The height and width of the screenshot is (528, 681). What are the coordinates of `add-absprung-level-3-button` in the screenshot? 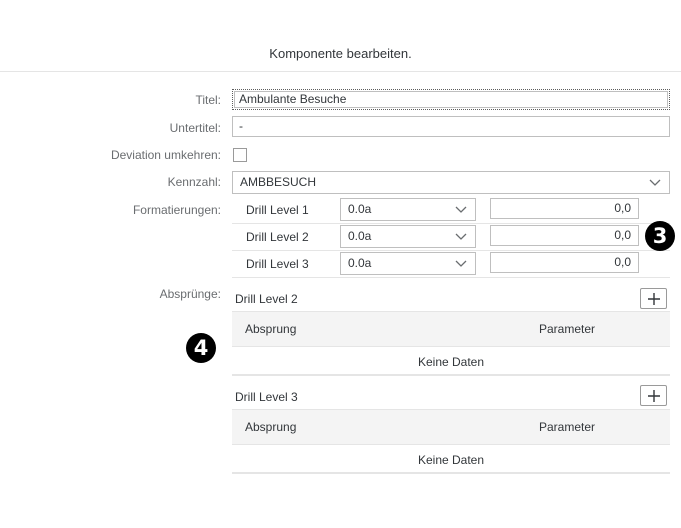 It's located at (653, 395).